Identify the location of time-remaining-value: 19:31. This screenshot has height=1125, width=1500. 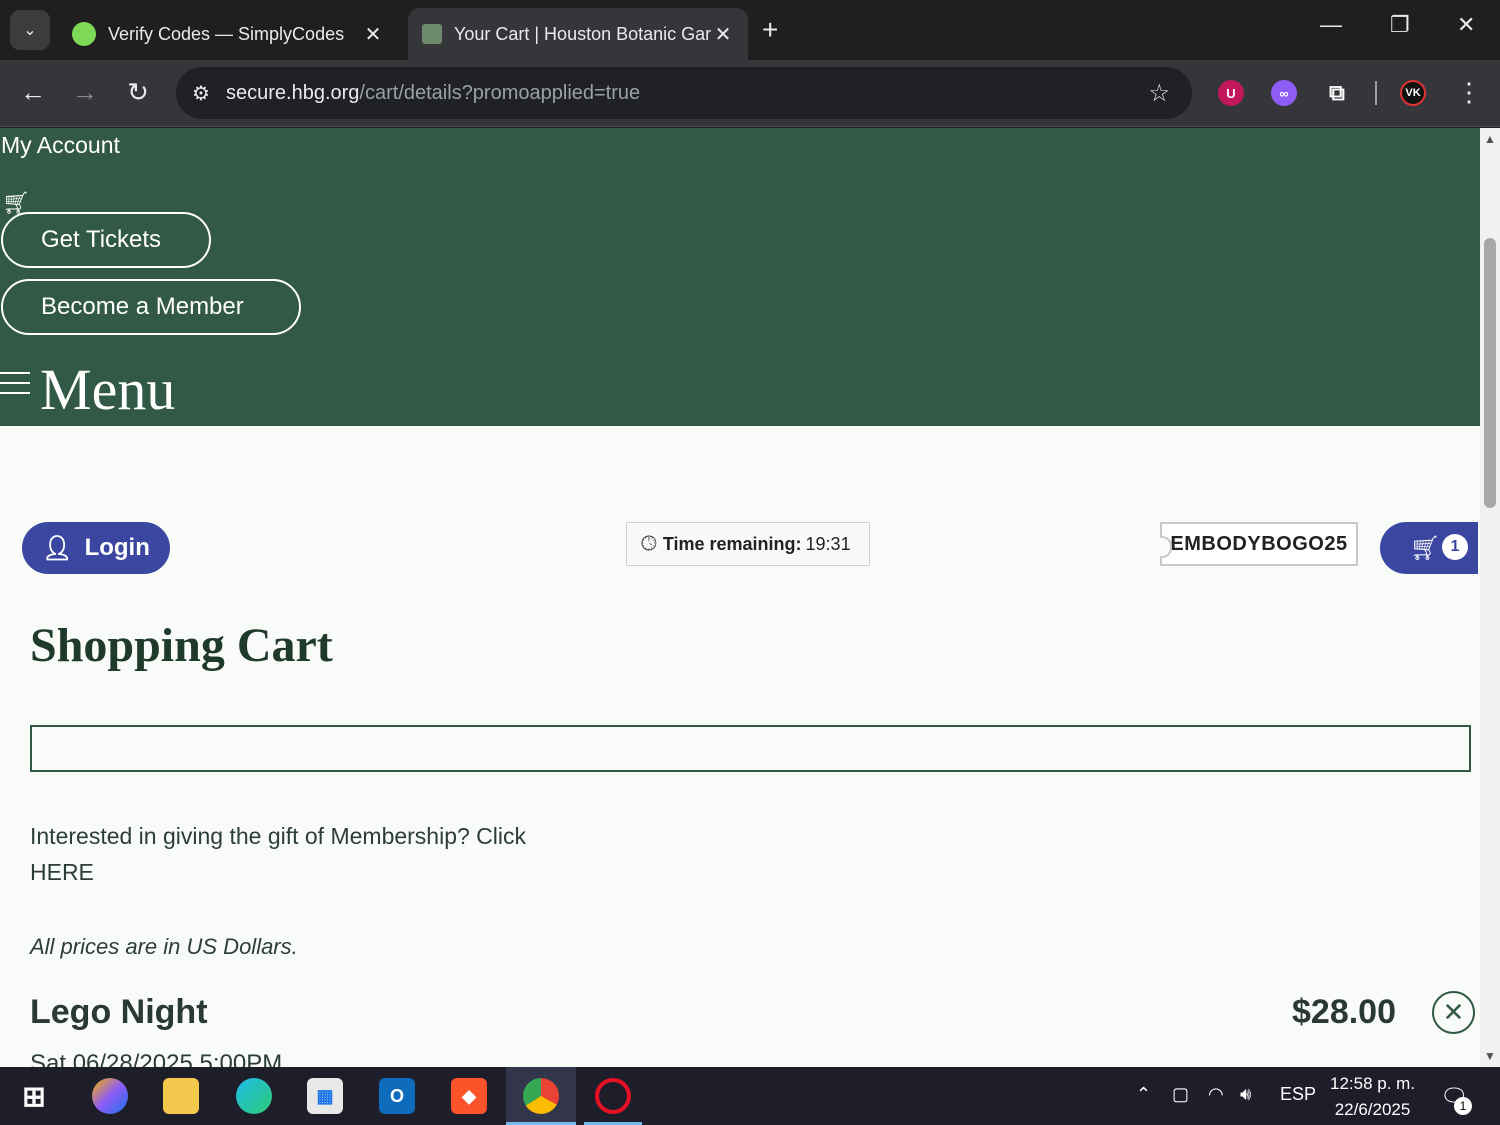
(828, 543).